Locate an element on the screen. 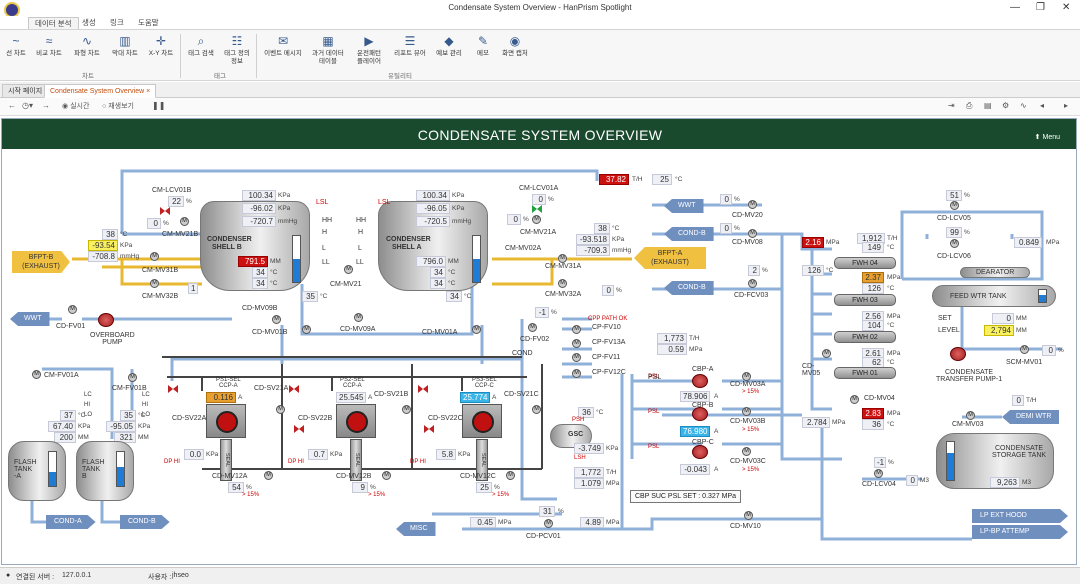 The image size is (1080, 584). cdmv09a-motor-icon: M is located at coordinates (358, 317).